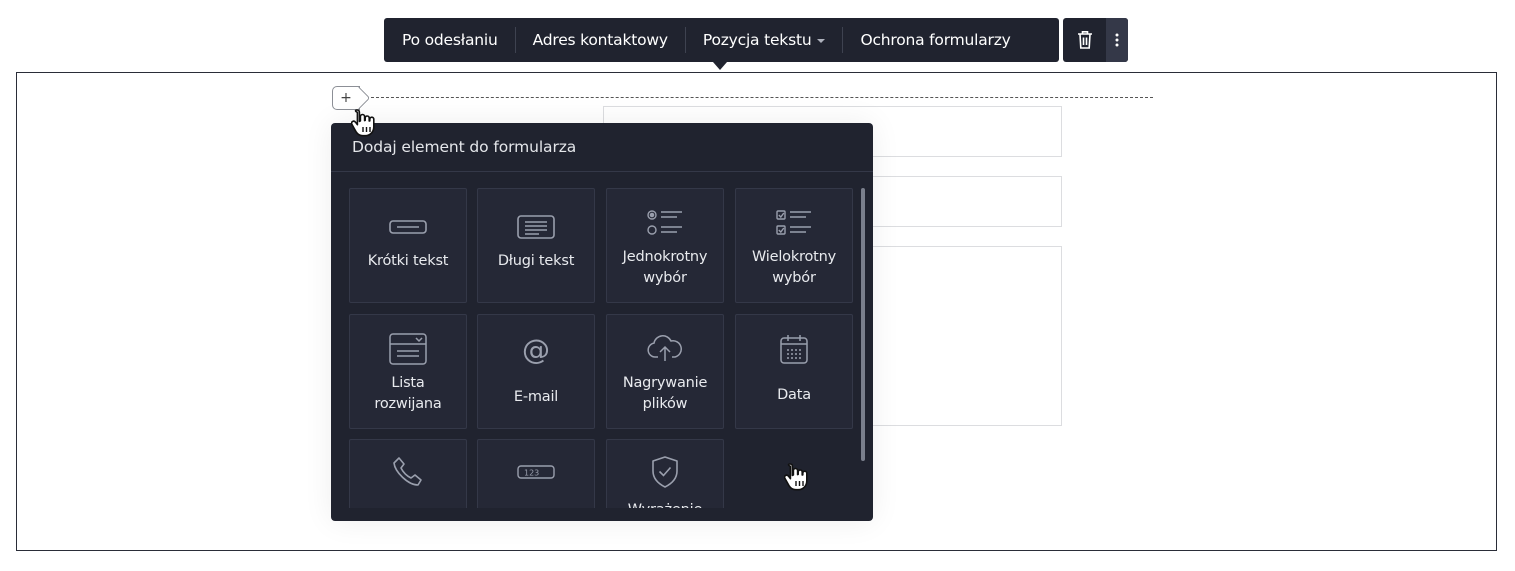 The width and height of the screenshot is (1515, 571). What do you see at coordinates (665, 267) in the screenshot?
I see `tile-label: Jednokrotny wybór` at bounding box center [665, 267].